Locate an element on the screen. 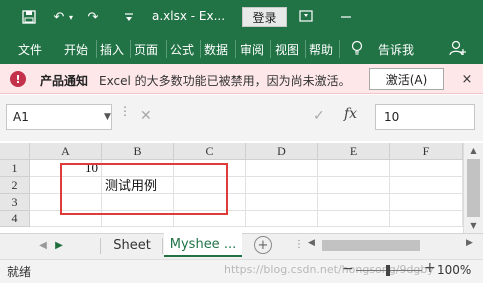 The width and height of the screenshot is (483, 283). tab-insert: 插入 is located at coordinates (112, 49).